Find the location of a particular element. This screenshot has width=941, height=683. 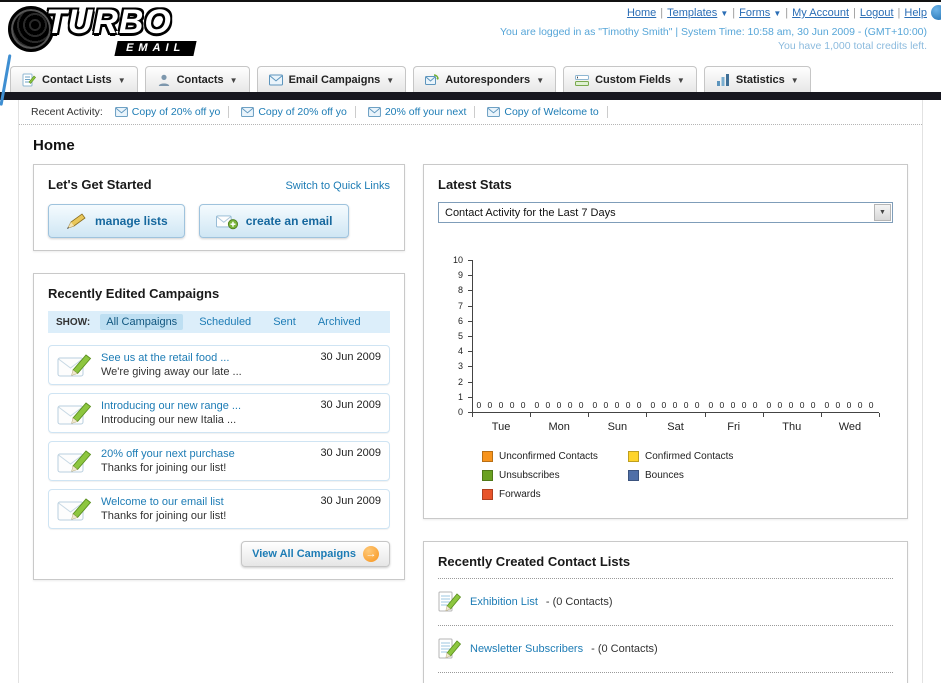

legend-item: Bounces is located at coordinates (701, 475).